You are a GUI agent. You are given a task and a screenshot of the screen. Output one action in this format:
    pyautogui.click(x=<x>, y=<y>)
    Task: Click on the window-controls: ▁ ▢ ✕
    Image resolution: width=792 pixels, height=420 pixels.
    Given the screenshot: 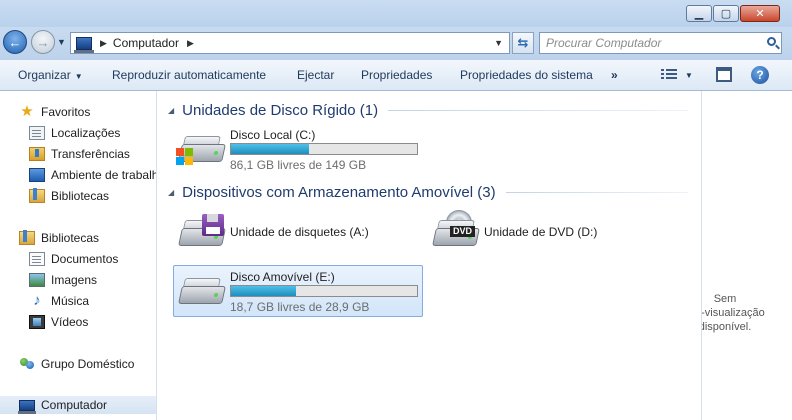 What is the action you would take?
    pyautogui.click(x=732, y=13)
    